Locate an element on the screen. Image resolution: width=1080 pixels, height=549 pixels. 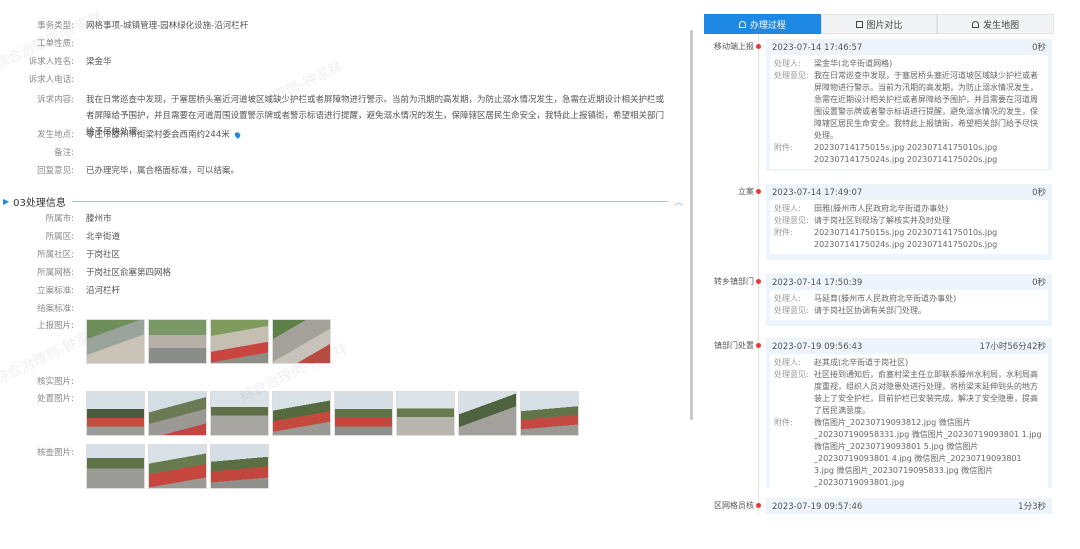
field-remark: 备注: is located at coordinates (64, 153).